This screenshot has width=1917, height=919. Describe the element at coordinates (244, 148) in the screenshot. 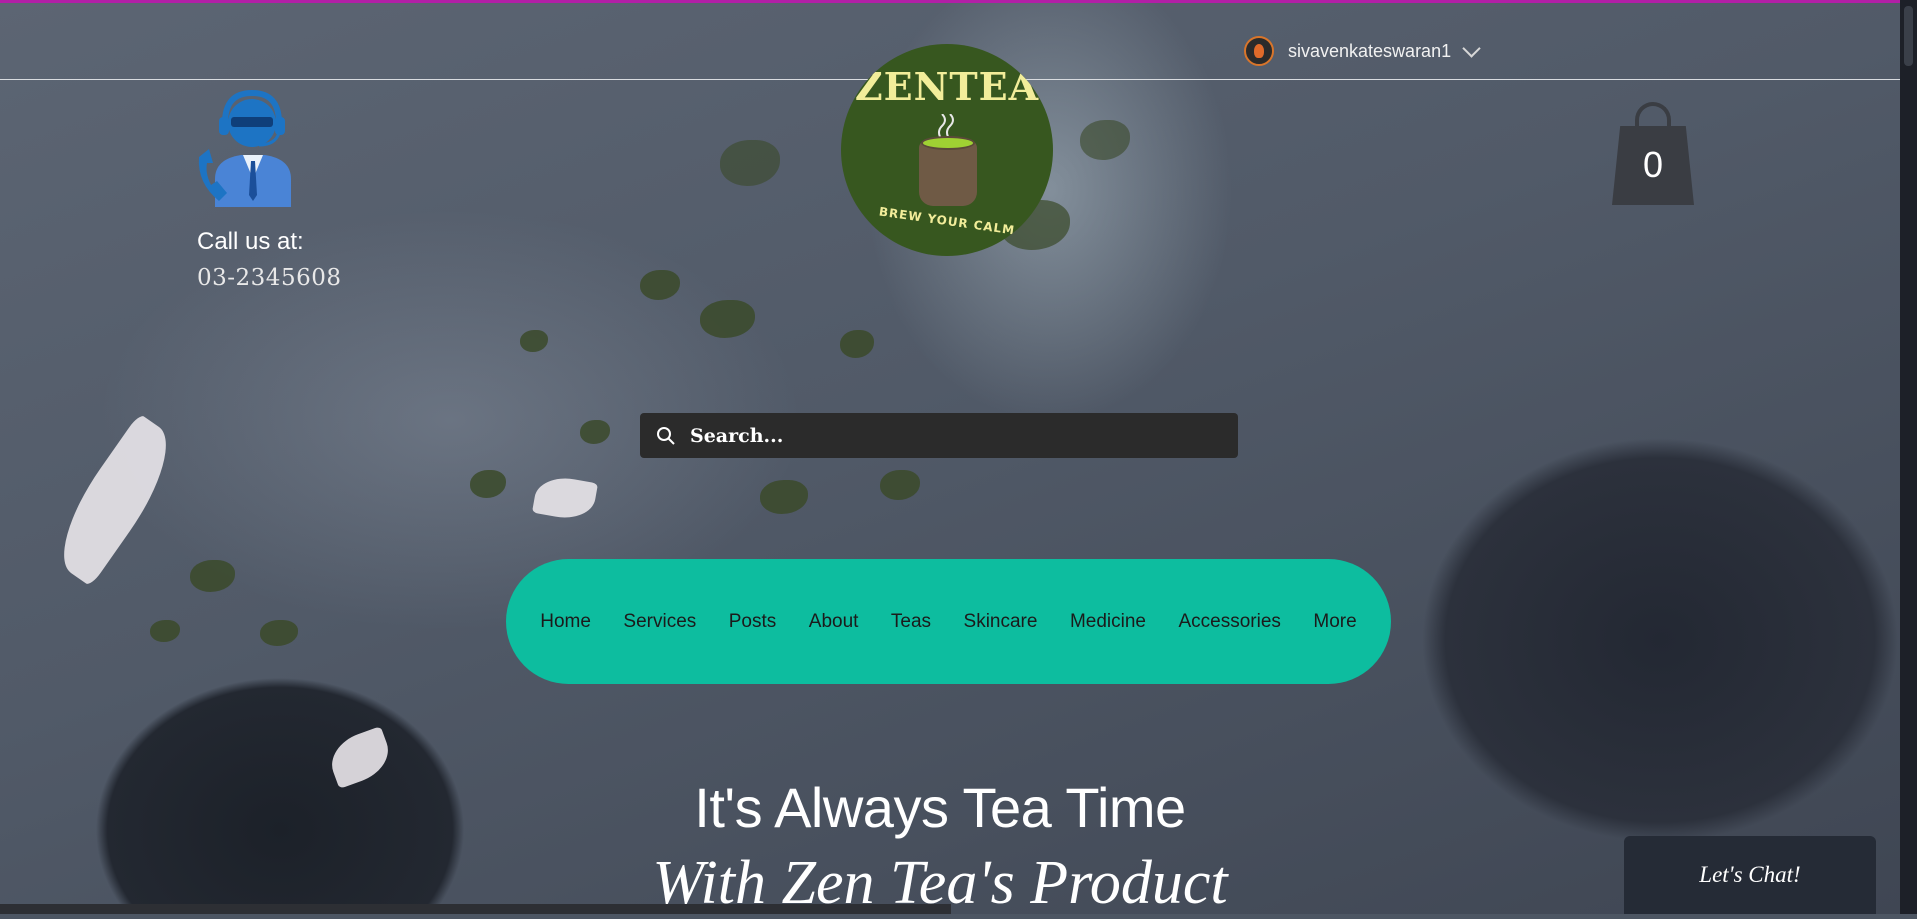

I see `customer-support-icon` at that location.